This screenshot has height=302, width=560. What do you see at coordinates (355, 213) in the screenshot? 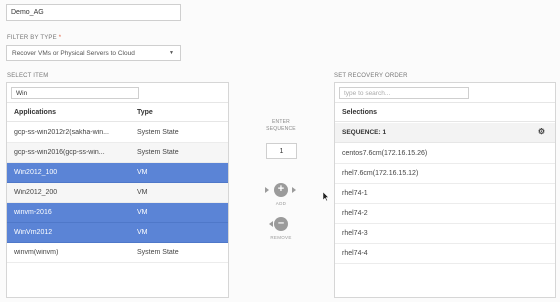
I see `selection-name: rhel74-2` at bounding box center [355, 213].